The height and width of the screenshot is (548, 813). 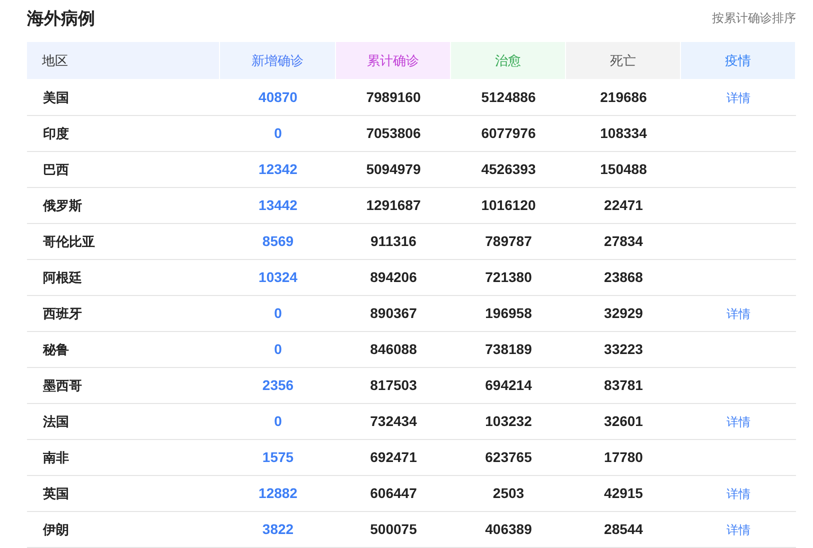 I want to click on new-cases-cell-text: 13442, so click(x=278, y=205).